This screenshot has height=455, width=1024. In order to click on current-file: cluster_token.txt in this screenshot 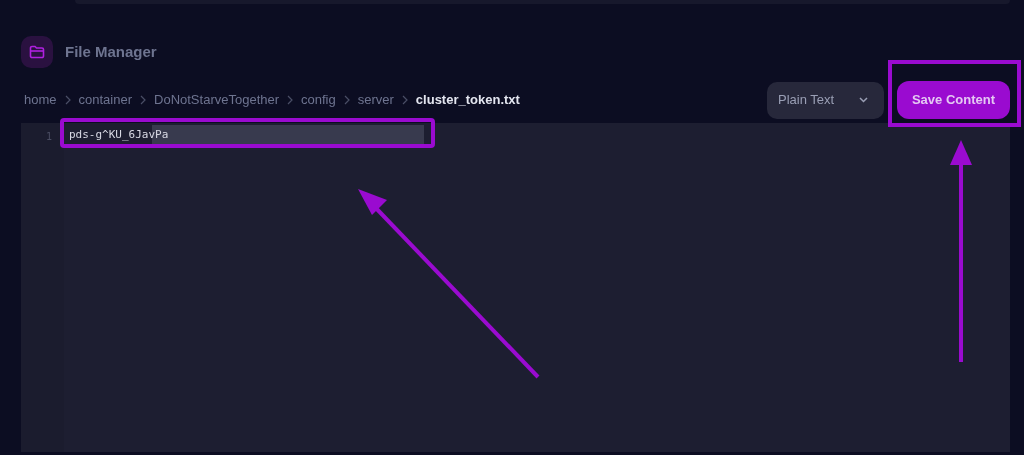, I will do `click(467, 100)`.